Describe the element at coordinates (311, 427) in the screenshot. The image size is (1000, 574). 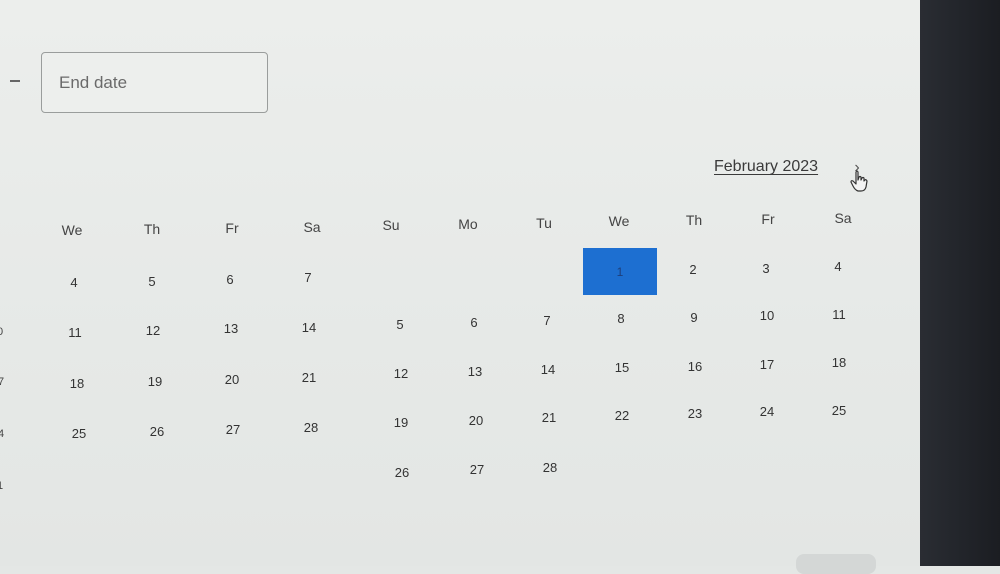
I see `left-day: 28` at that location.